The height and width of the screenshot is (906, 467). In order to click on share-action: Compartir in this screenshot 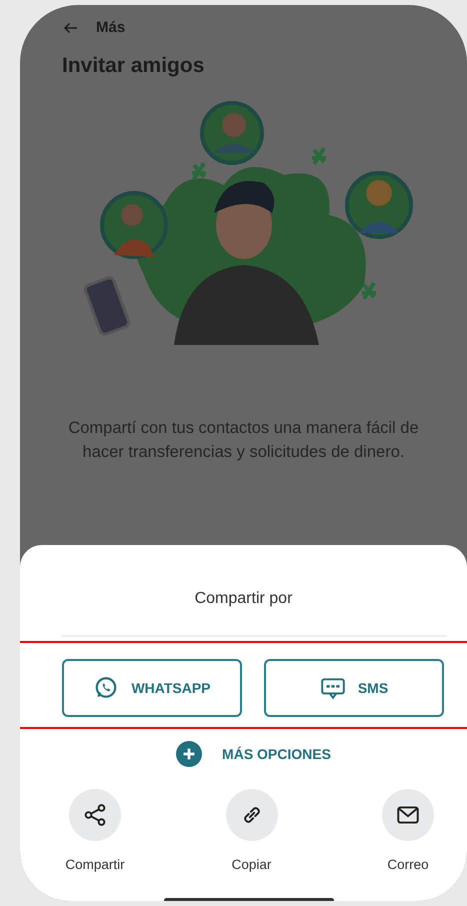, I will do `click(95, 832)`.